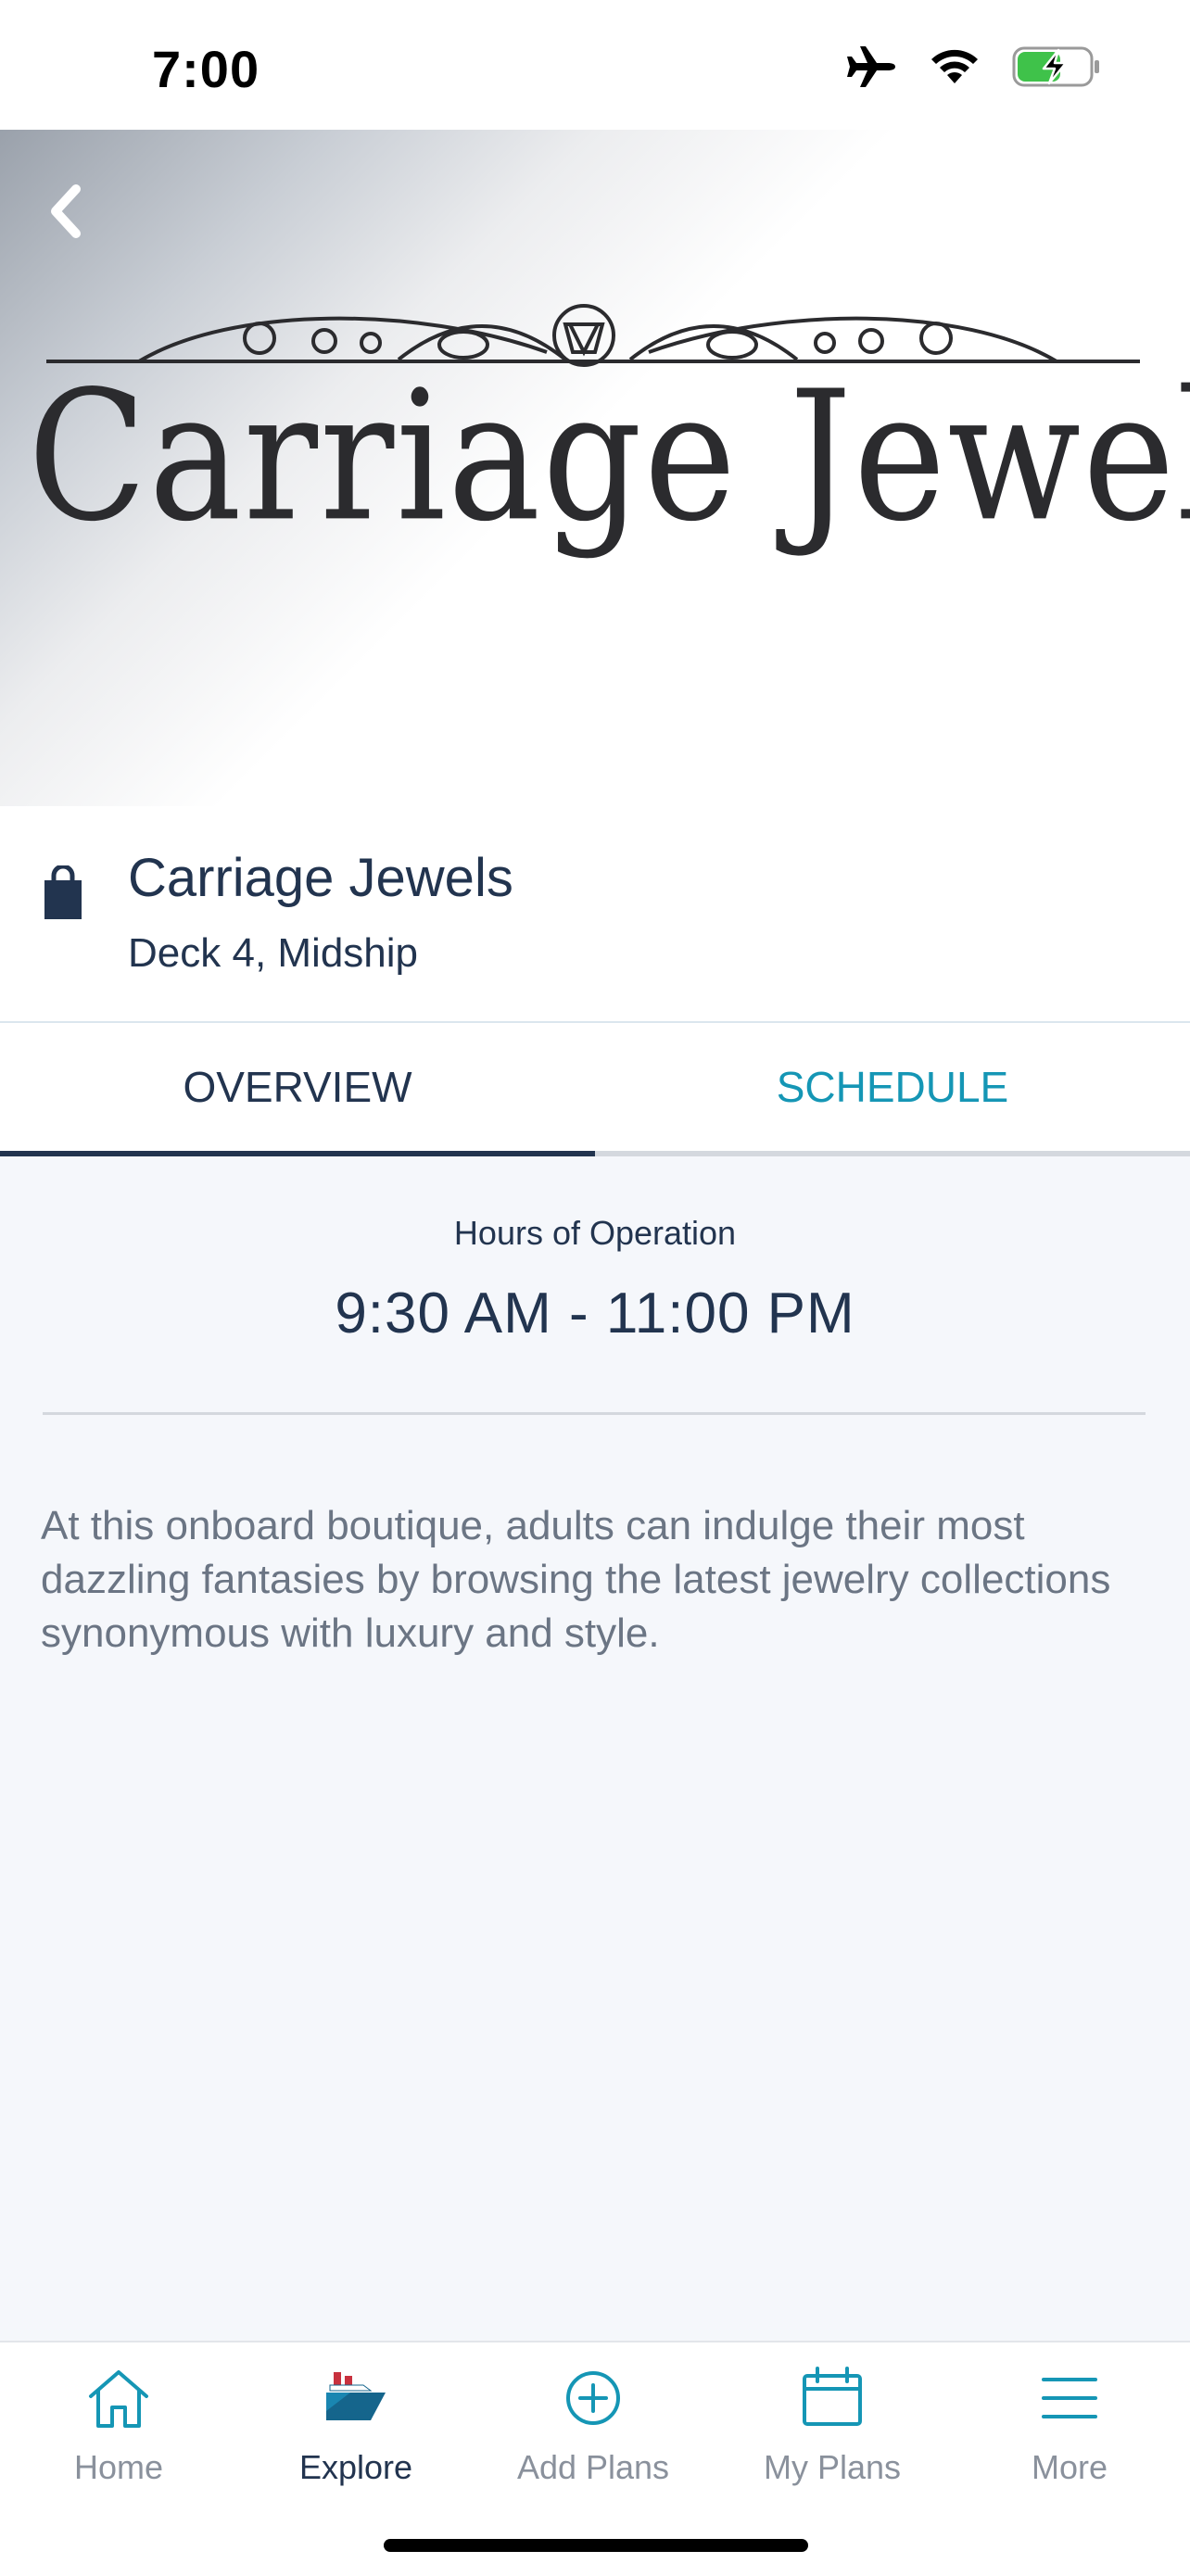 Image resolution: width=1190 pixels, height=2576 pixels. Describe the element at coordinates (892, 1087) in the screenshot. I see `tab-schedule: SCHEDULE` at that location.